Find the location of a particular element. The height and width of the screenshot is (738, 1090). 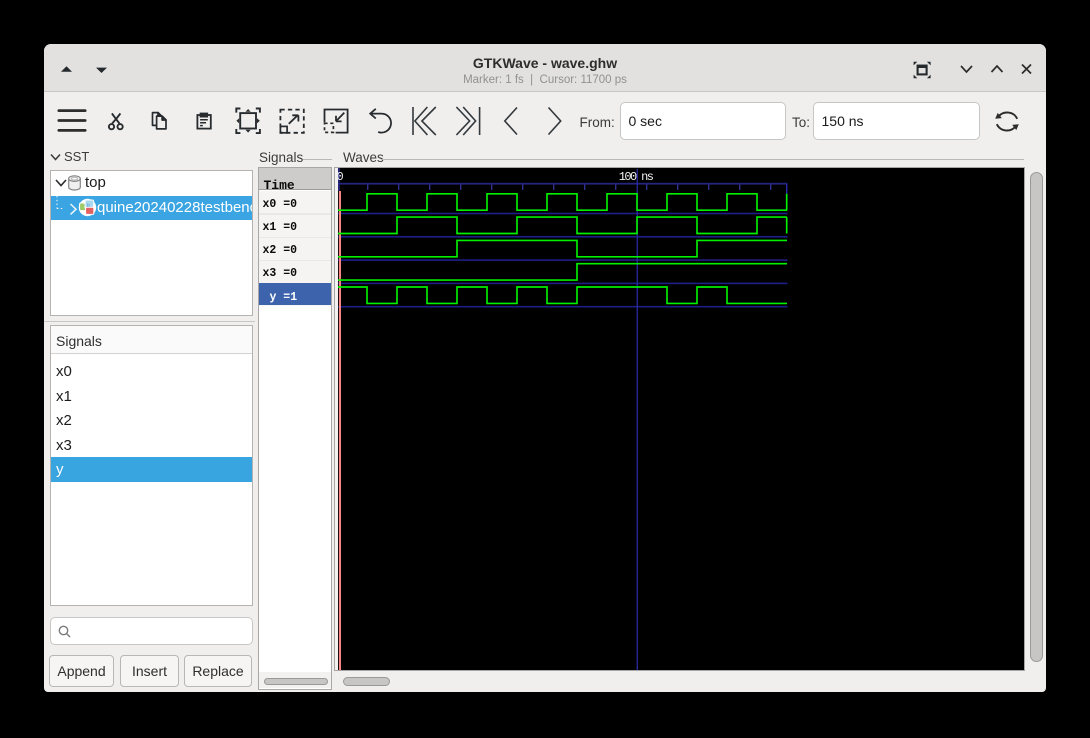

svg-text: 100 ns is located at coordinates (636, 177).